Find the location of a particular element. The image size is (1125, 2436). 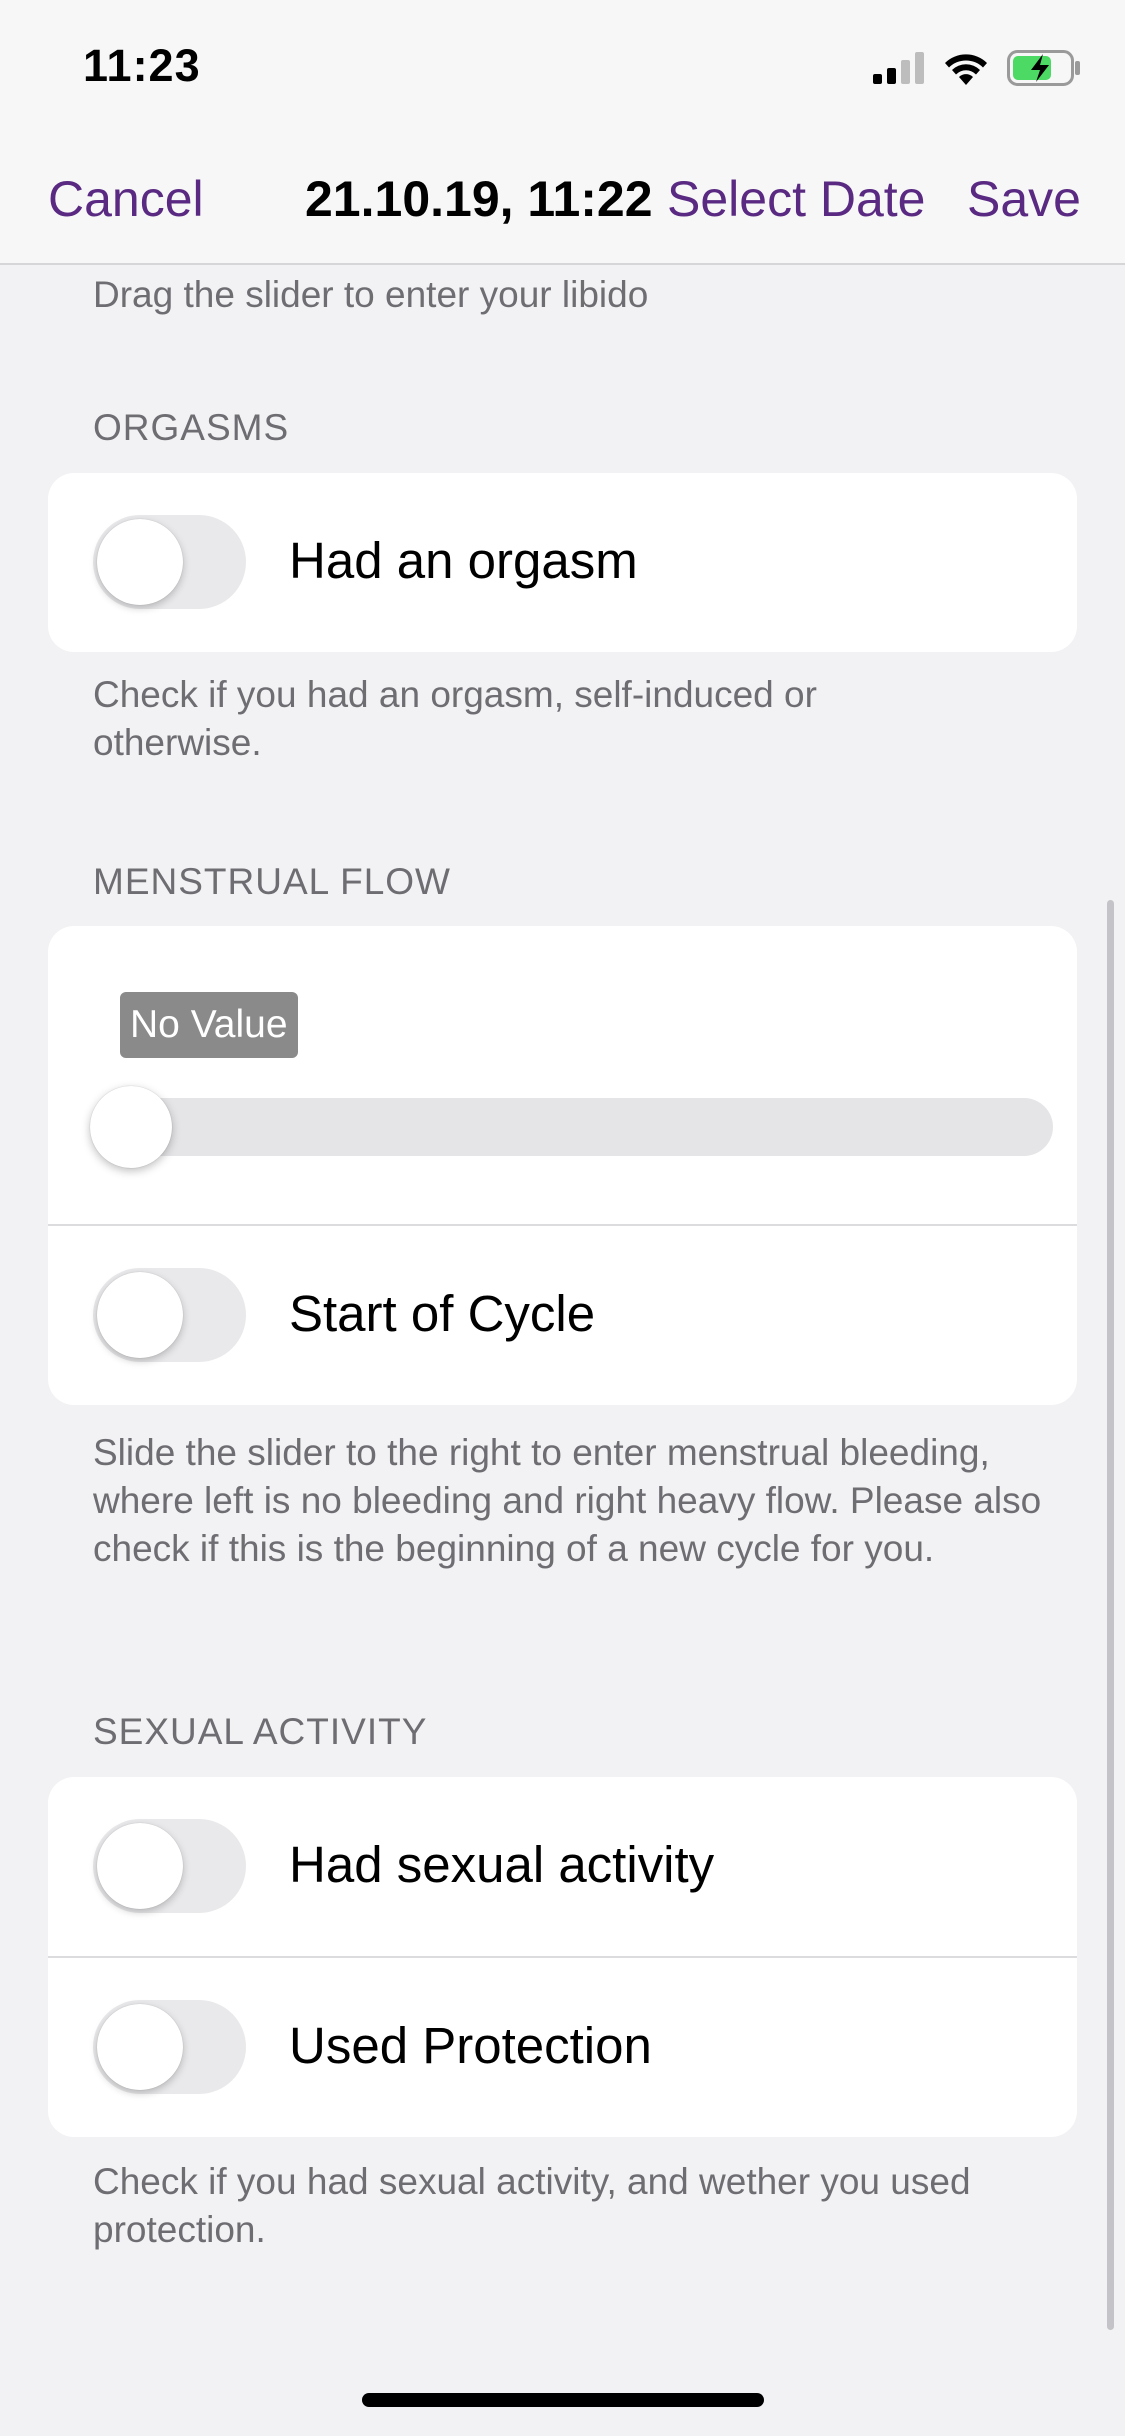

used-protection-label: Used Protection is located at coordinates (470, 2045).